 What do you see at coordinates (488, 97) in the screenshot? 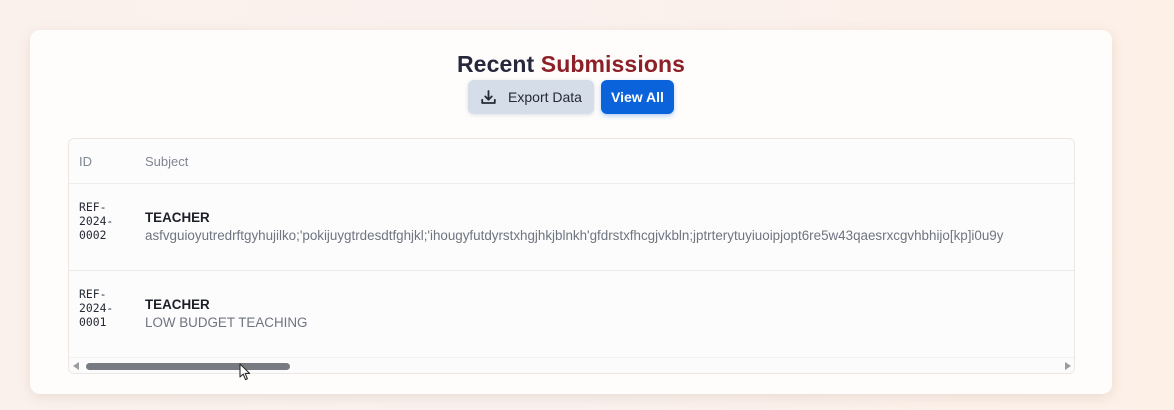
I see `download-icon` at bounding box center [488, 97].